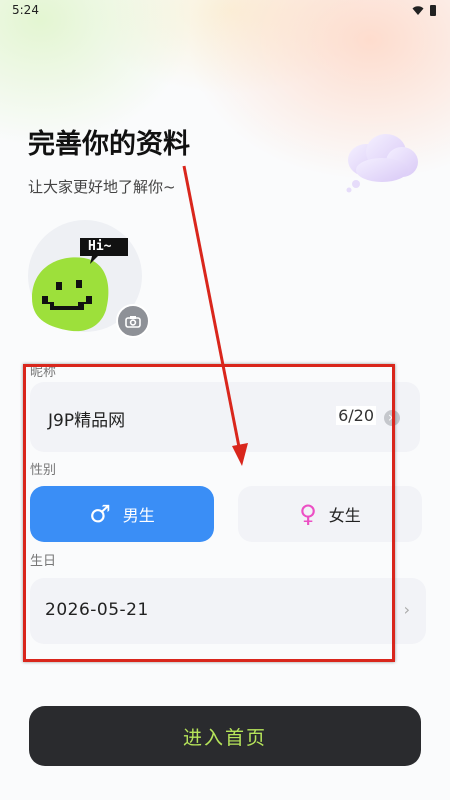  Describe the element at coordinates (43, 561) in the screenshot. I see `birthday-label: 生日` at that location.